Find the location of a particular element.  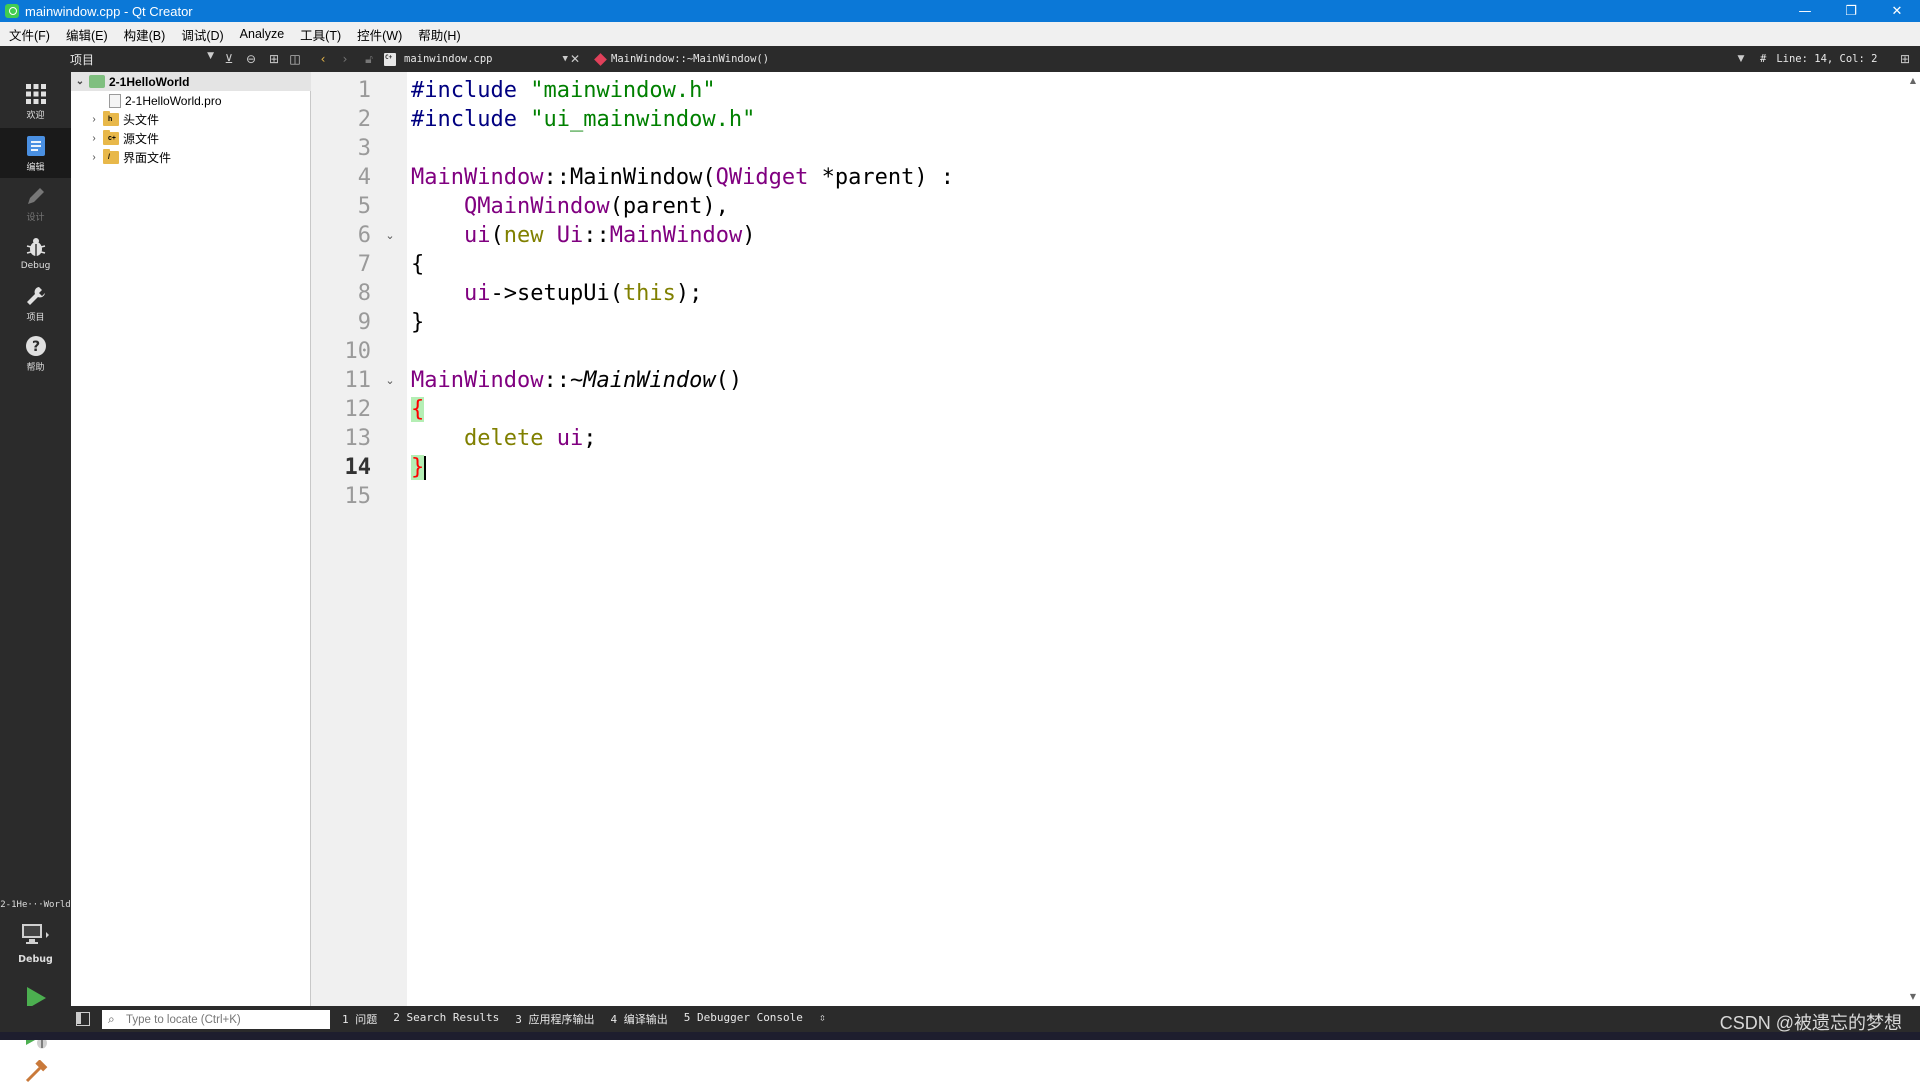

code-line-2: #include "ui_mainwindow.h" is located at coordinates (583, 119).